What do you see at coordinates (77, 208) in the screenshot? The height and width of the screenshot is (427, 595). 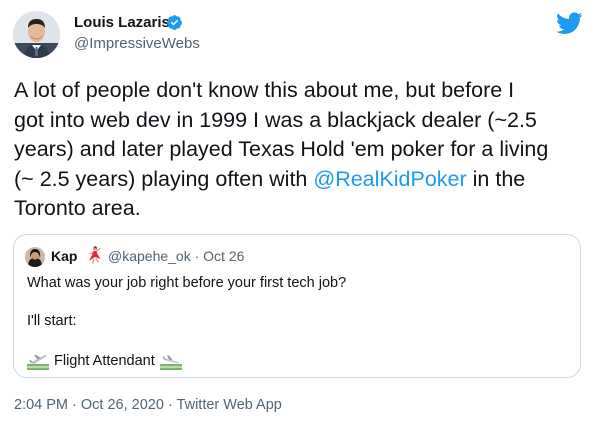 I see `tweet-line: Toronto area.` at bounding box center [77, 208].